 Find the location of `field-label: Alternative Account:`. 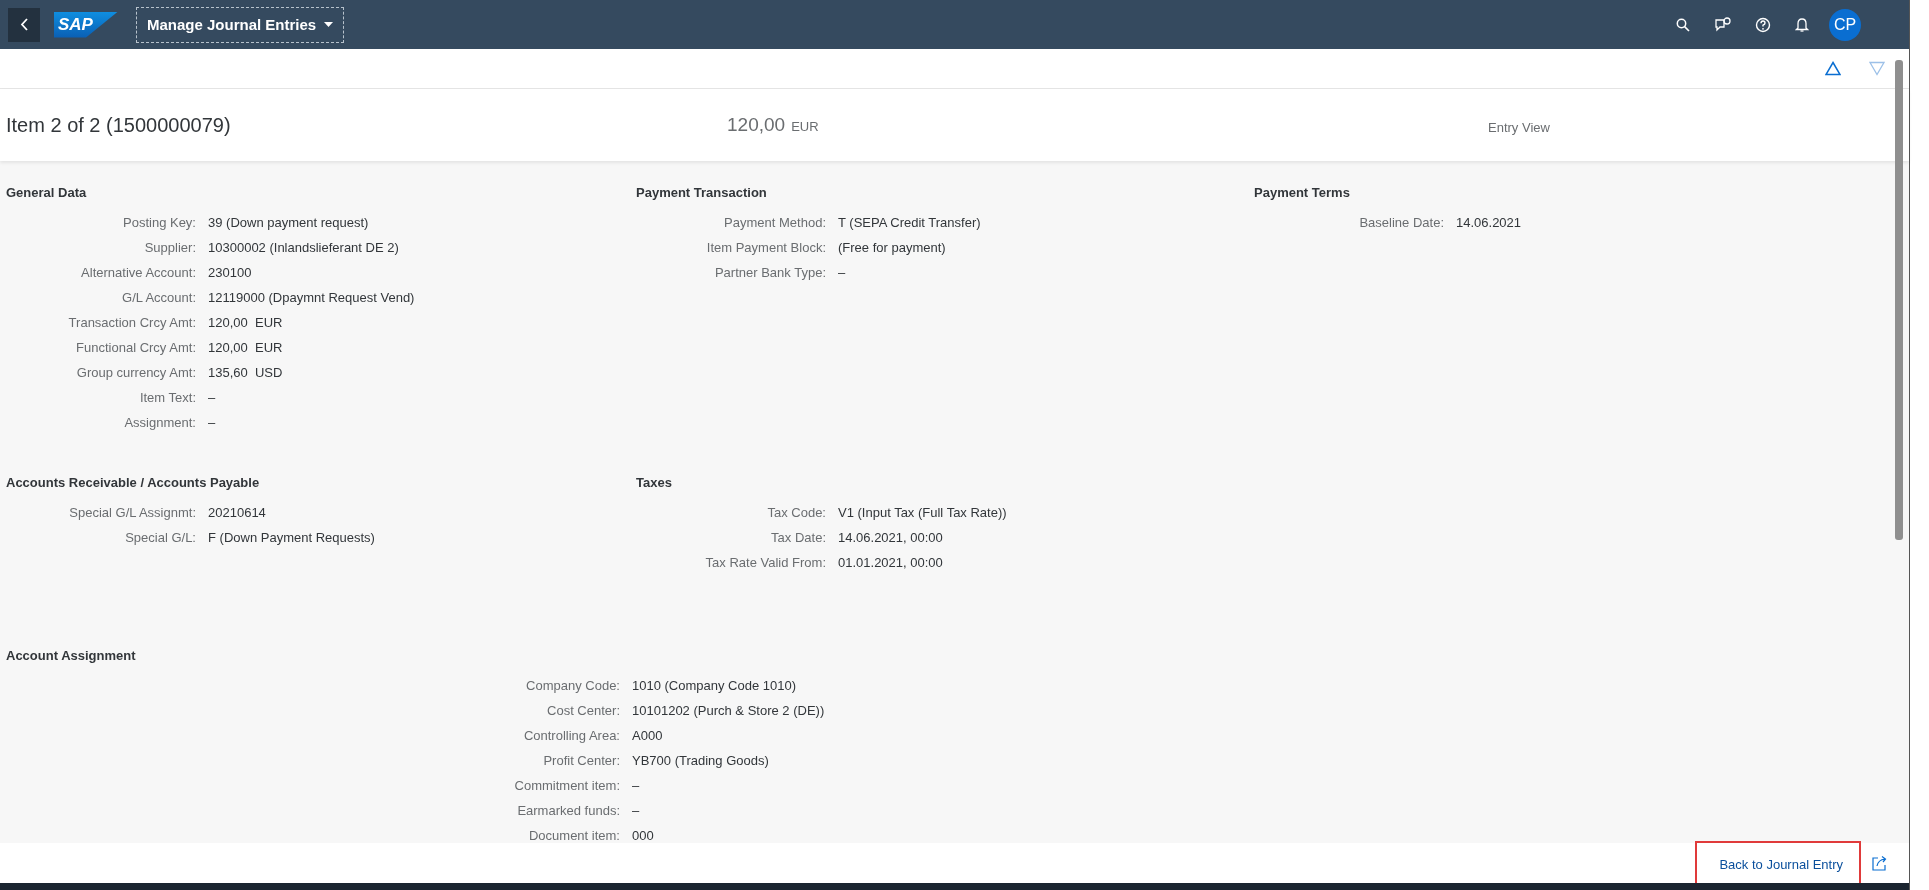

field-label: Alternative Account: is located at coordinates (138, 273).